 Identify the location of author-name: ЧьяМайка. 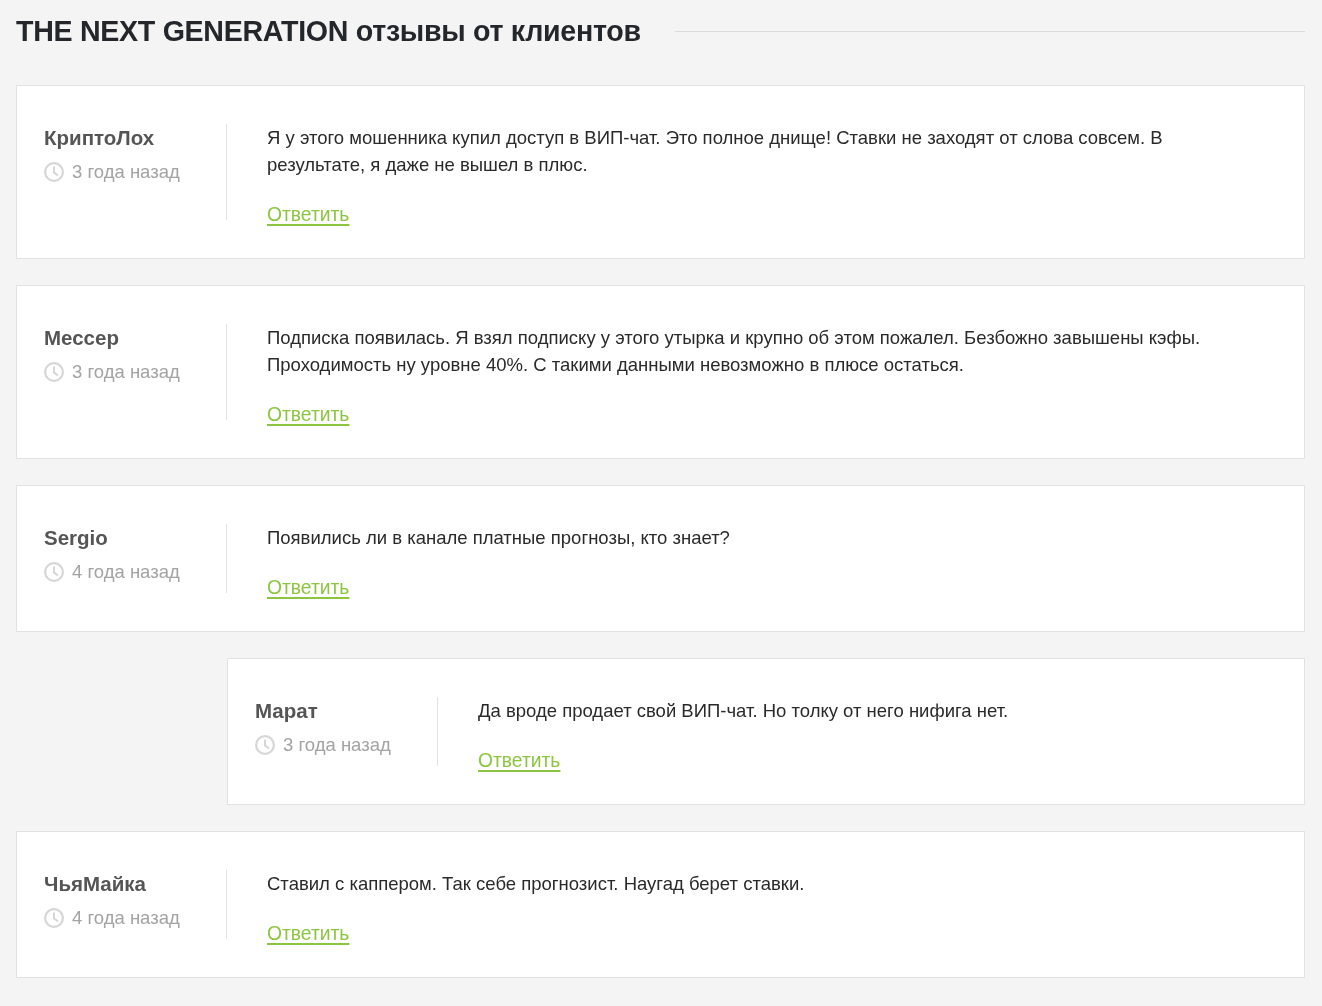
(95, 884).